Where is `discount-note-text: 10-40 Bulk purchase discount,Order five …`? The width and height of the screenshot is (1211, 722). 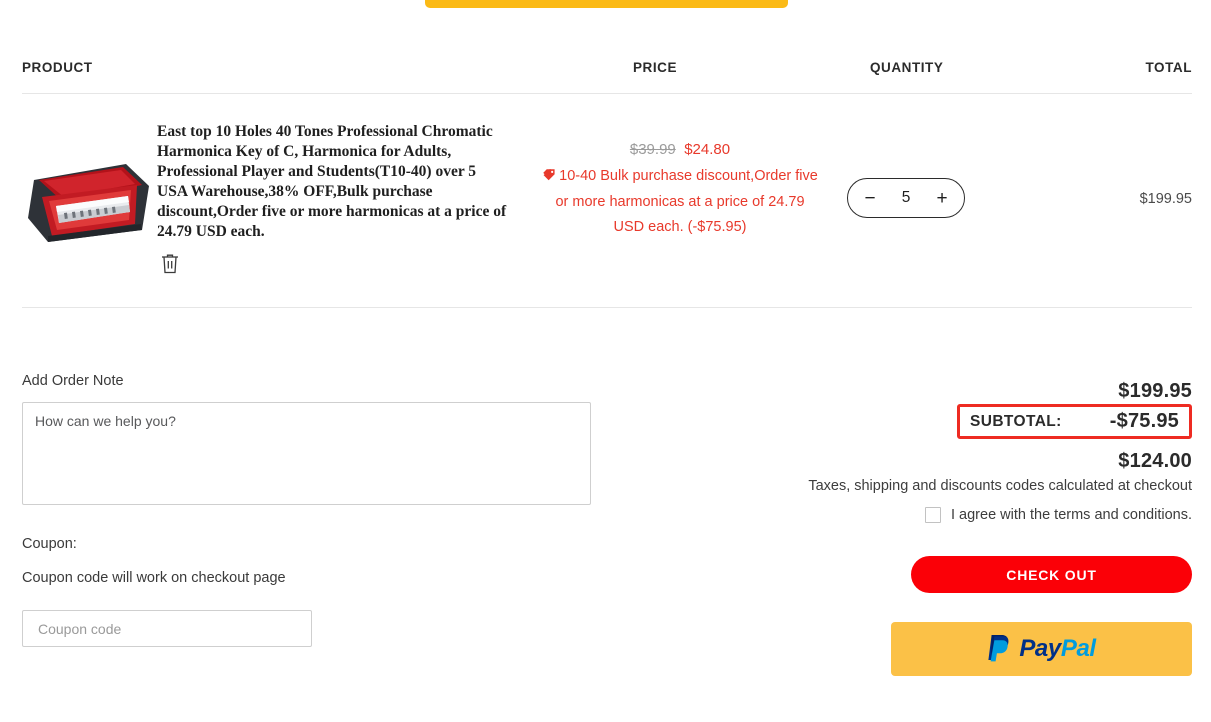 discount-note-text: 10-40 Bulk purchase discount,Order five … is located at coordinates (686, 201).